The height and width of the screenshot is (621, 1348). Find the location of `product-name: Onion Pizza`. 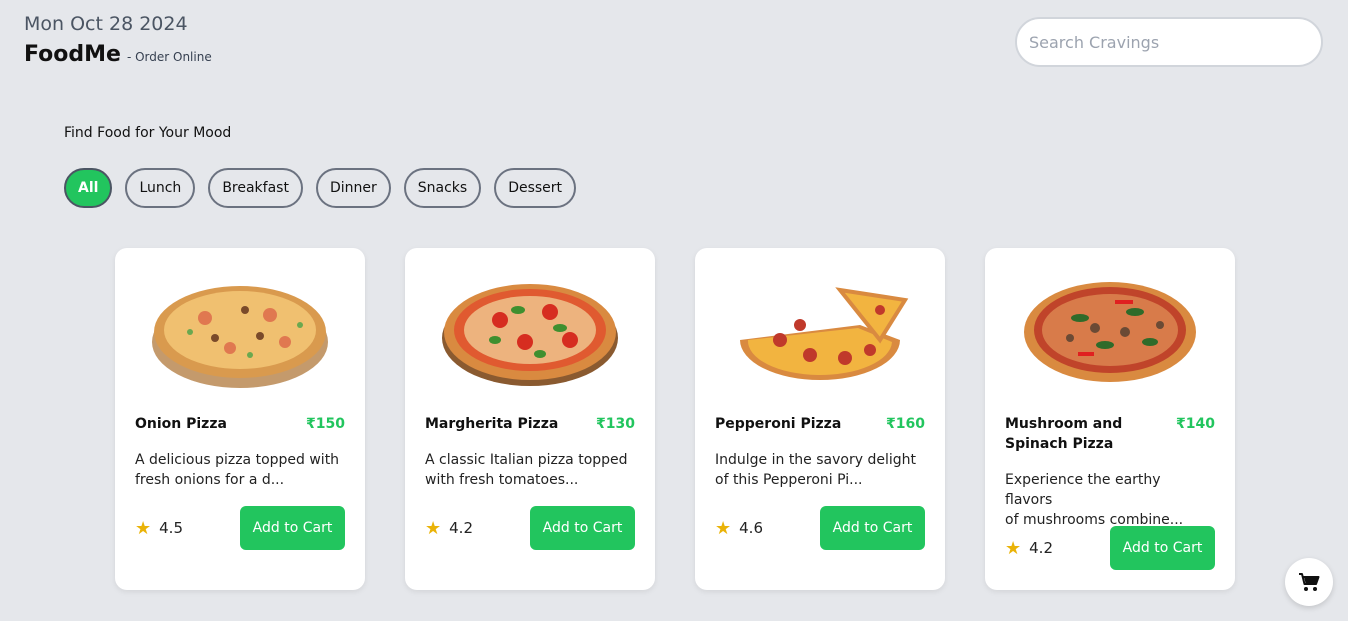

product-name: Onion Pizza is located at coordinates (181, 424).